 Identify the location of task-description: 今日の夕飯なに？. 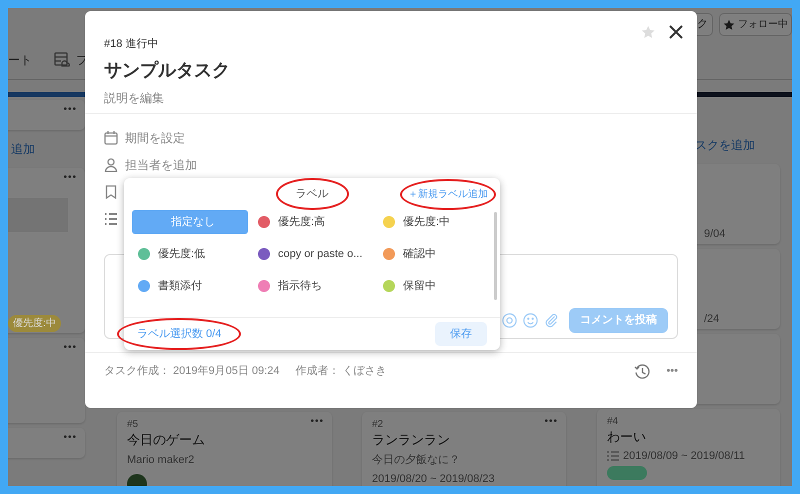
(416, 460).